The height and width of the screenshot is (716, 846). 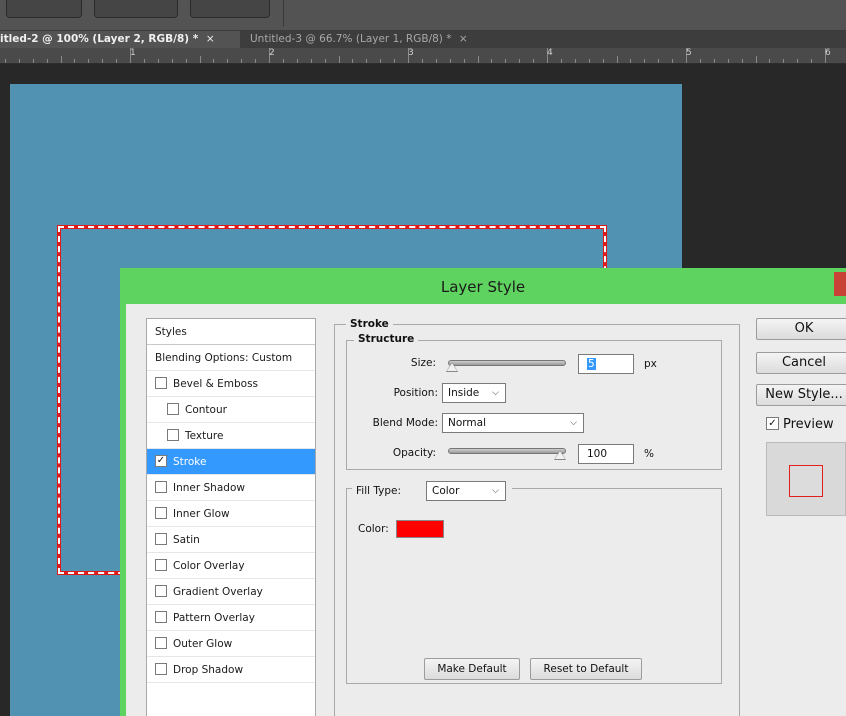 I want to click on options-bar, so click(x=423, y=15).